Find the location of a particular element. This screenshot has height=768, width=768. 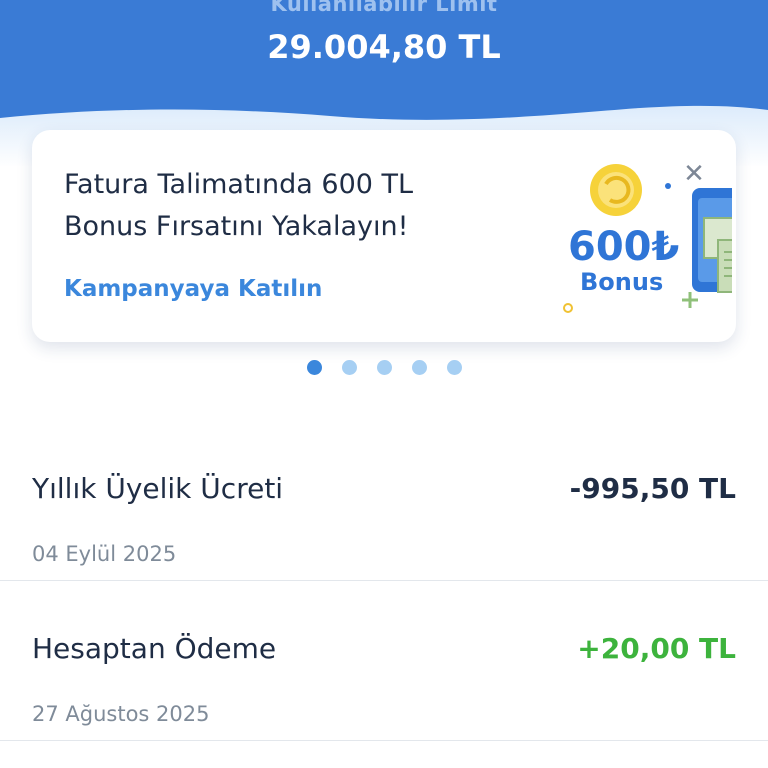

bonus-illustration: 600₺ Bonus is located at coordinates (647, 238).